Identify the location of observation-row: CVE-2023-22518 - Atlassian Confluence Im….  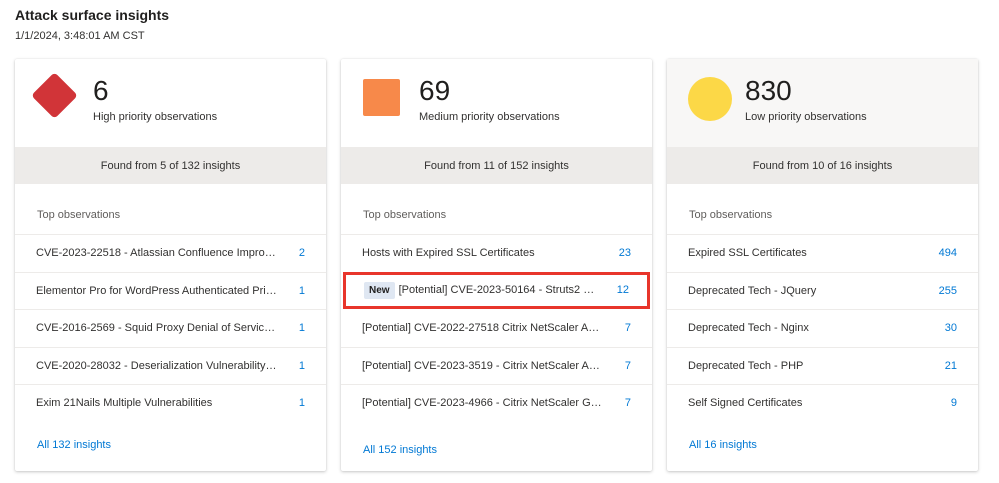
(170, 253).